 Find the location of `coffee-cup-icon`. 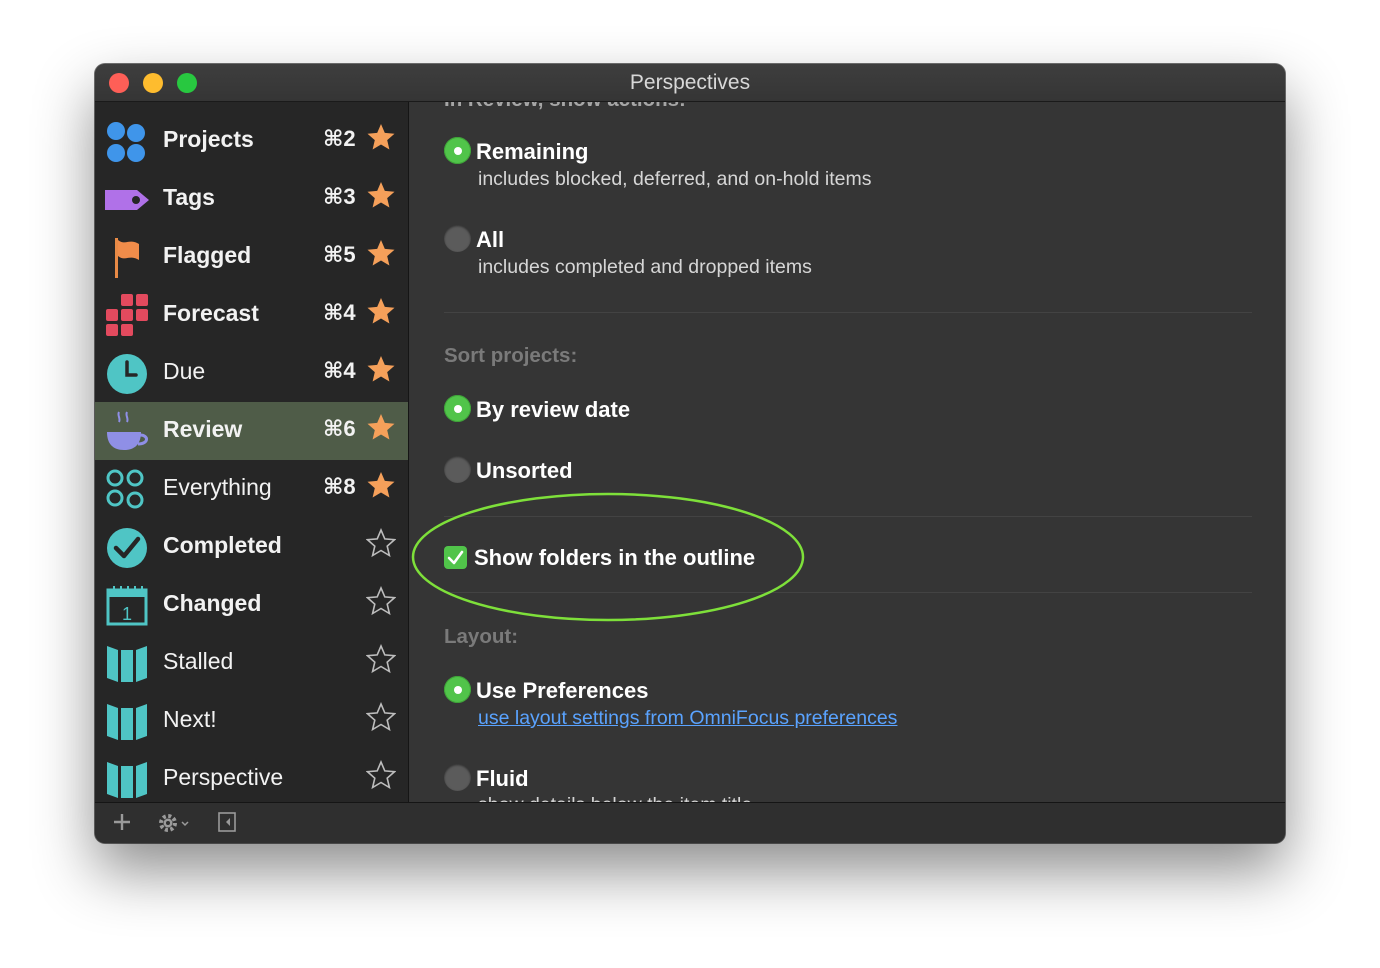

coffee-cup-icon is located at coordinates (127, 430).